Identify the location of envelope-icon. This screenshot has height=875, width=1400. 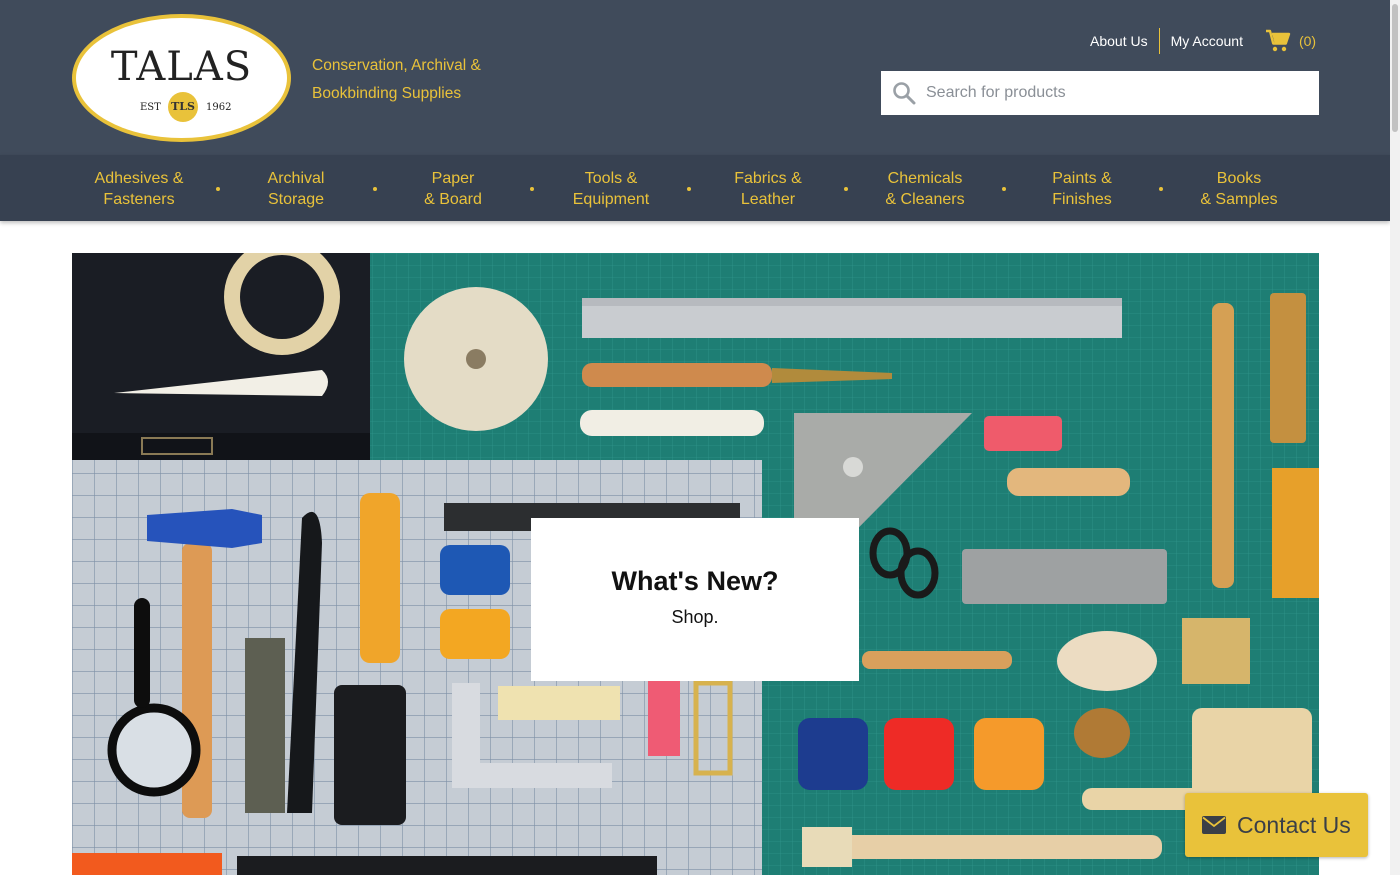
(1214, 825).